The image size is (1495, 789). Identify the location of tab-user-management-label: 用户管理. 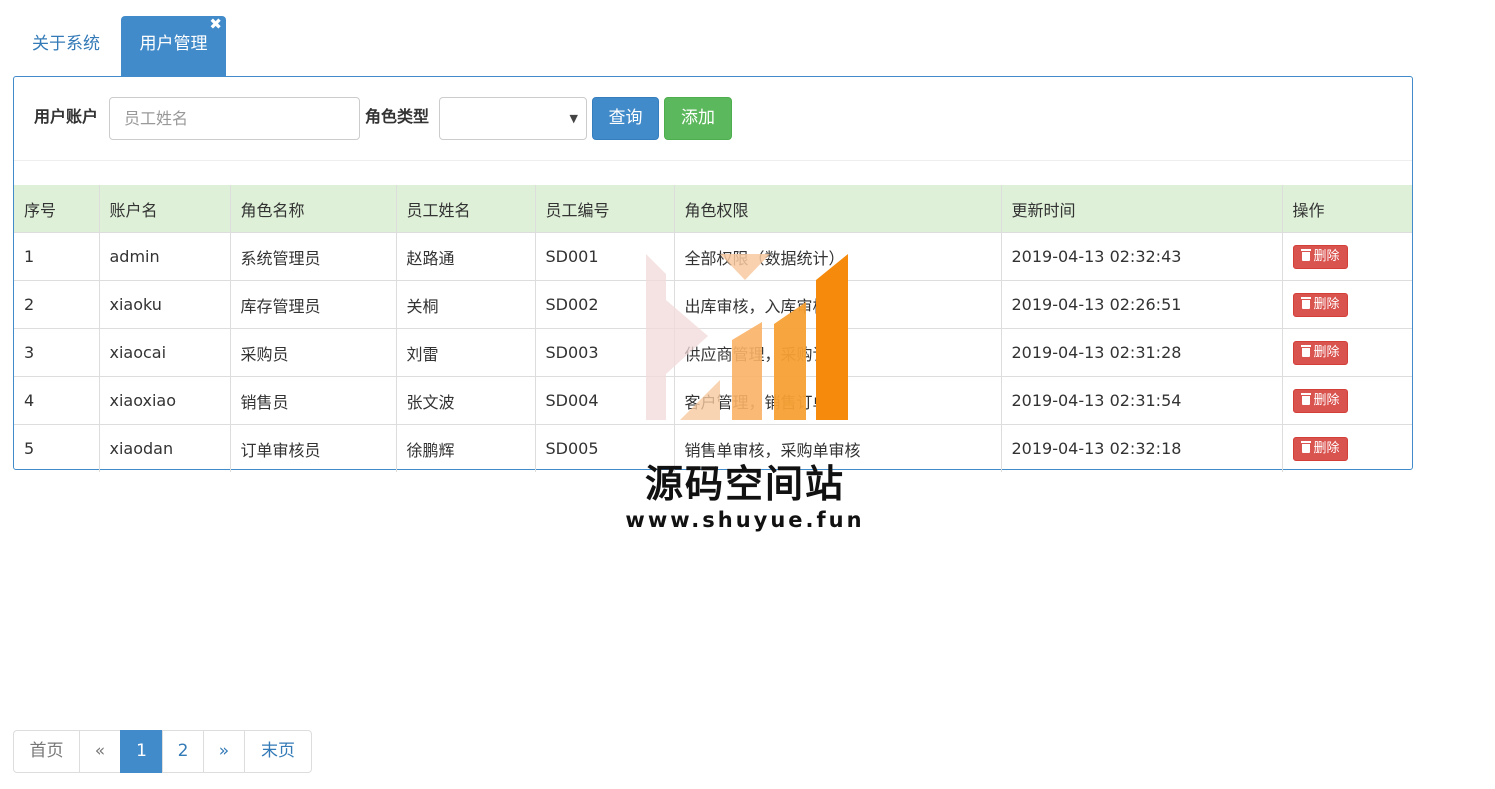
(173, 44).